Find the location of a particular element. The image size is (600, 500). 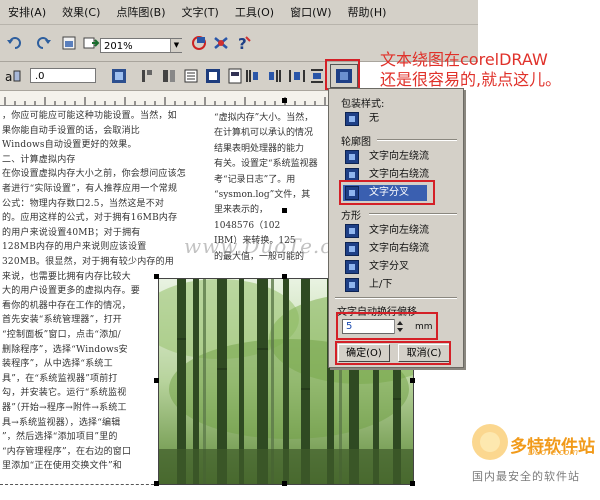

corel-online-icon is located at coordinates (221, 43).